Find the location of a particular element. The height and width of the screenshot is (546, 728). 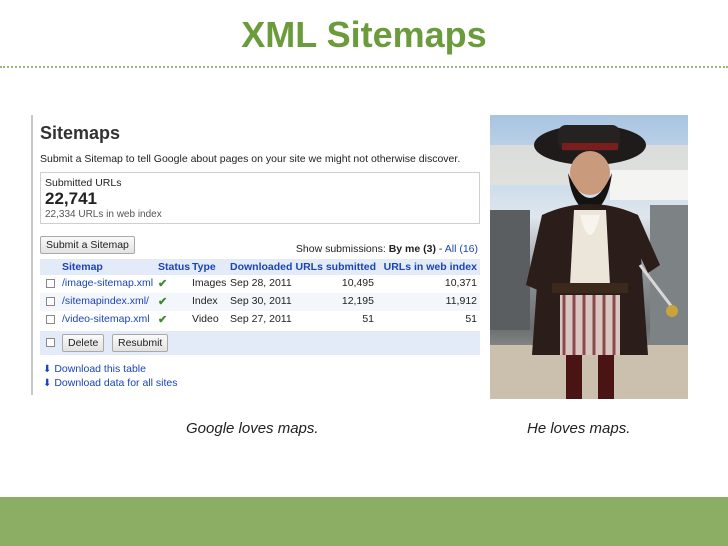

caption-left: Google loves maps. is located at coordinates (252, 428).